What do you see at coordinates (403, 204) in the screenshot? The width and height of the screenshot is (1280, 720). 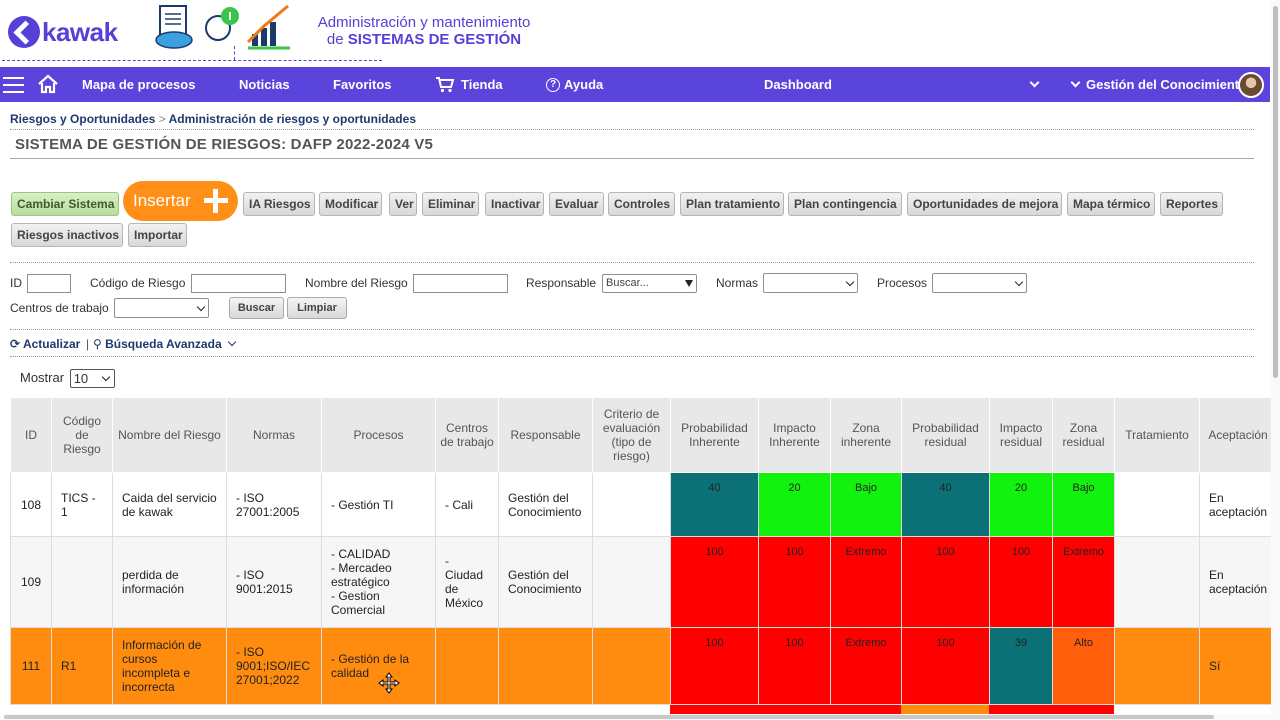 I see `ver-button: Ver` at bounding box center [403, 204].